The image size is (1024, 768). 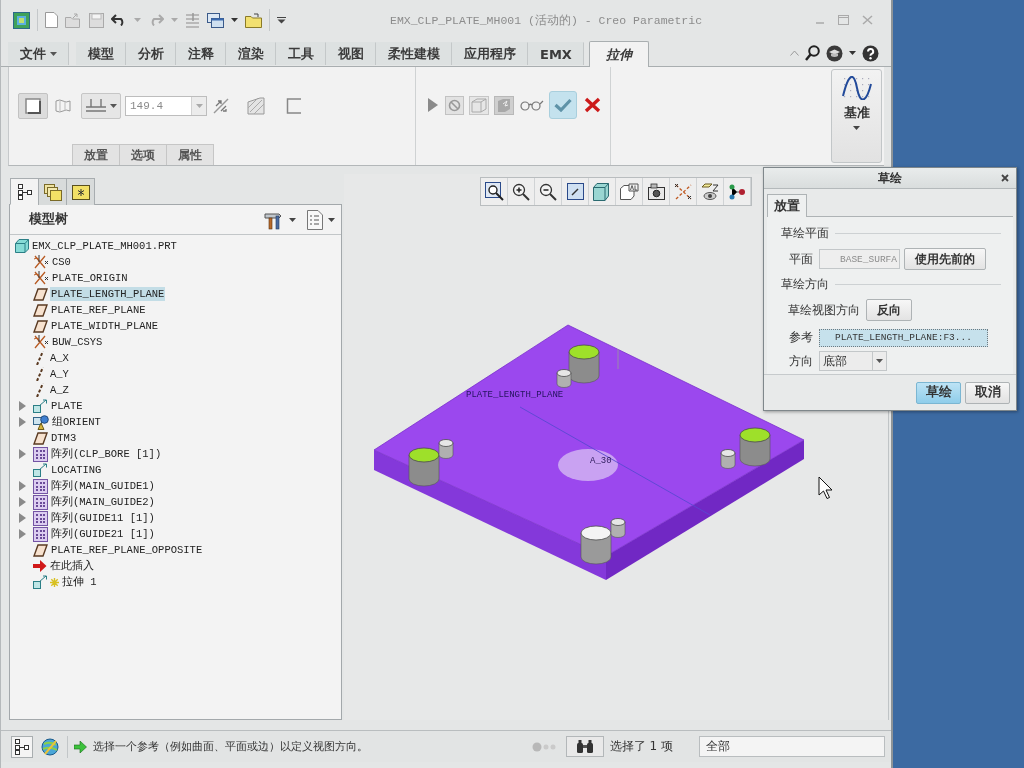 What do you see at coordinates (98, 310) in the screenshot?
I see `tree-item: PLATE_REF_PLANE` at bounding box center [98, 310].